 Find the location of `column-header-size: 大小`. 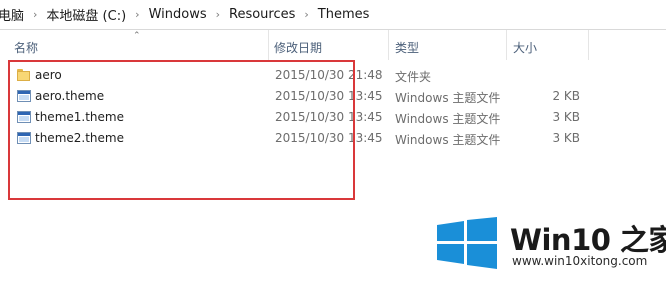

column-header-size: 大小 is located at coordinates (525, 47).